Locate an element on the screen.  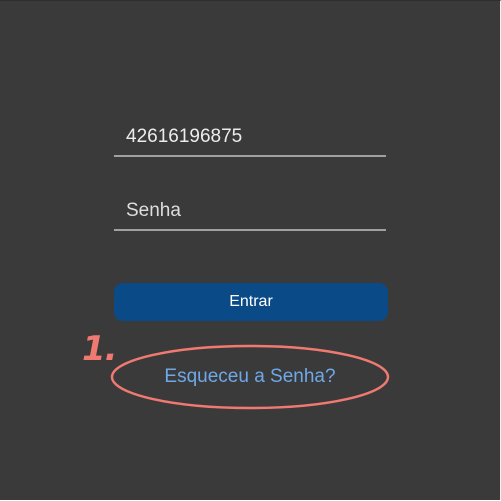
login-button: Entrar is located at coordinates (251, 302).